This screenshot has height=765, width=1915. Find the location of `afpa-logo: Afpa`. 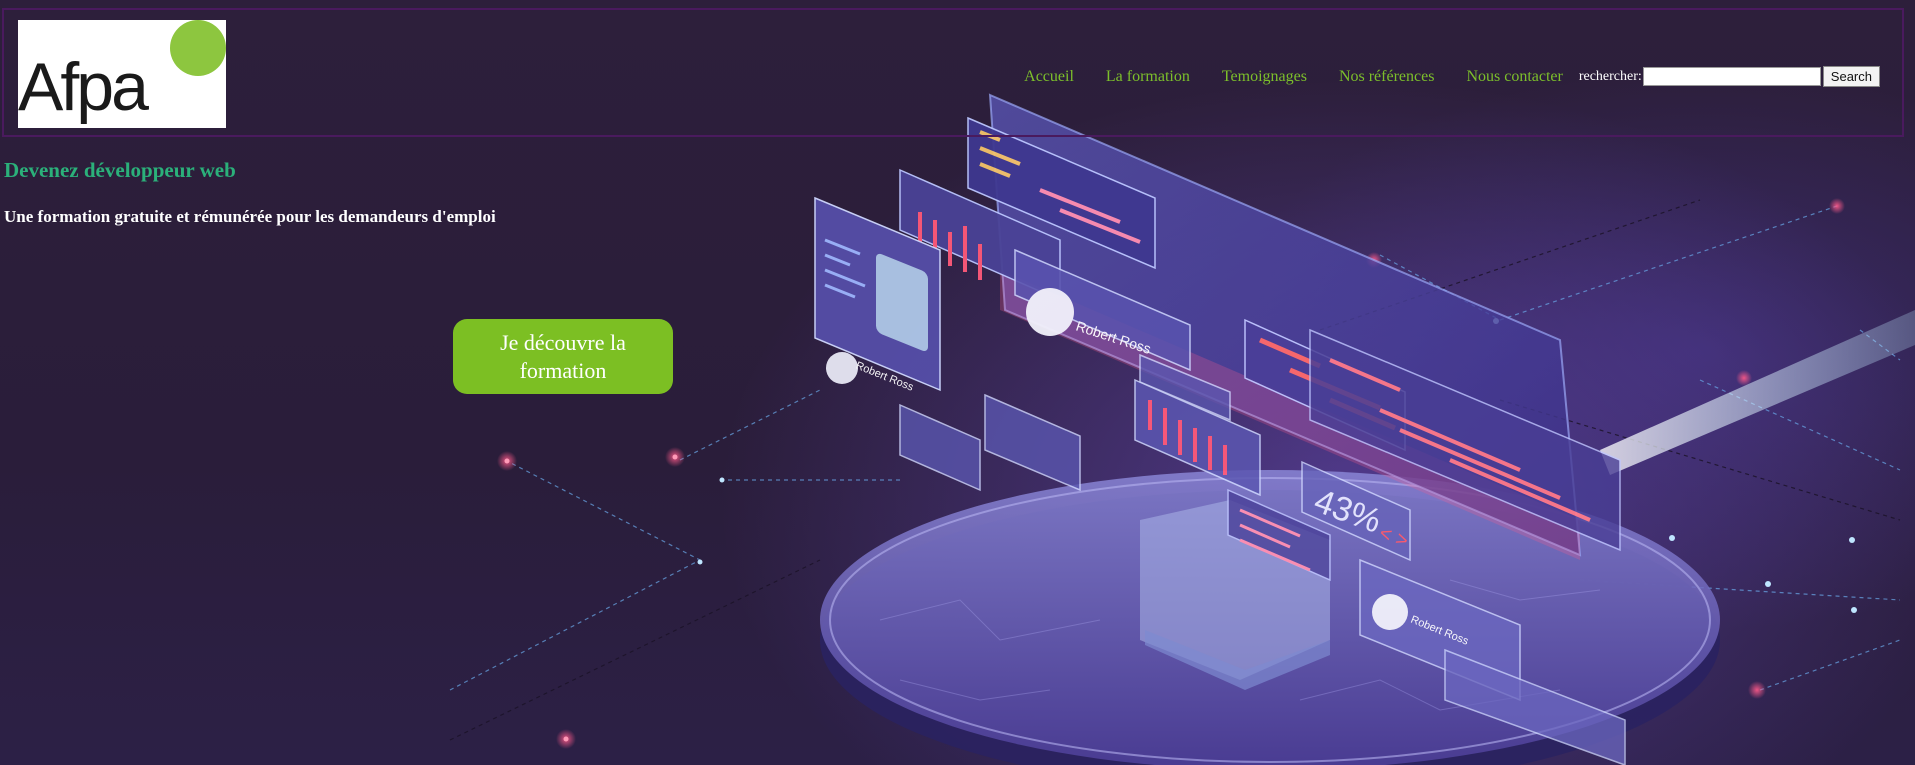

afpa-logo: Afpa is located at coordinates (122, 74).